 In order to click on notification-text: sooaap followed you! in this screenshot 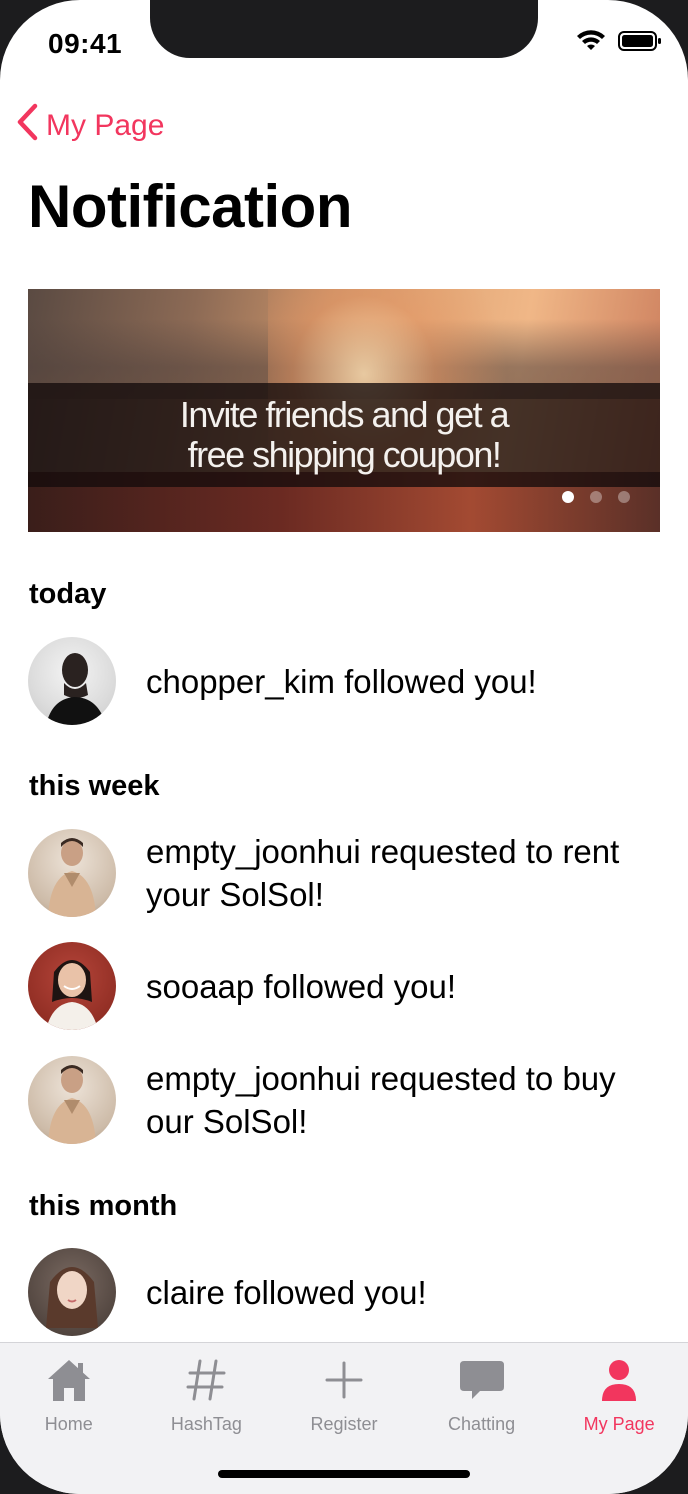, I will do `click(301, 986)`.